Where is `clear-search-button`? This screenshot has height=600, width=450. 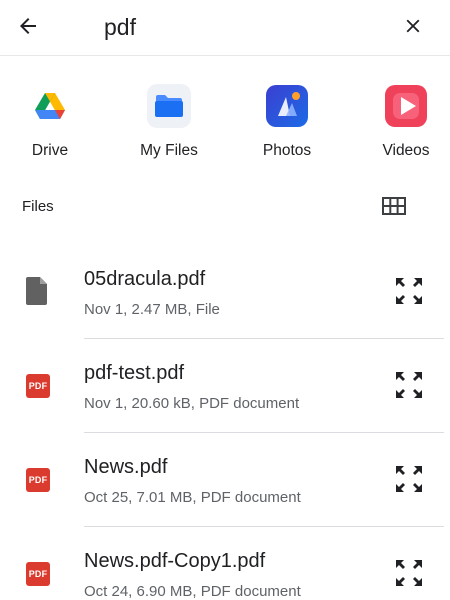
clear-search-button is located at coordinates (413, 26).